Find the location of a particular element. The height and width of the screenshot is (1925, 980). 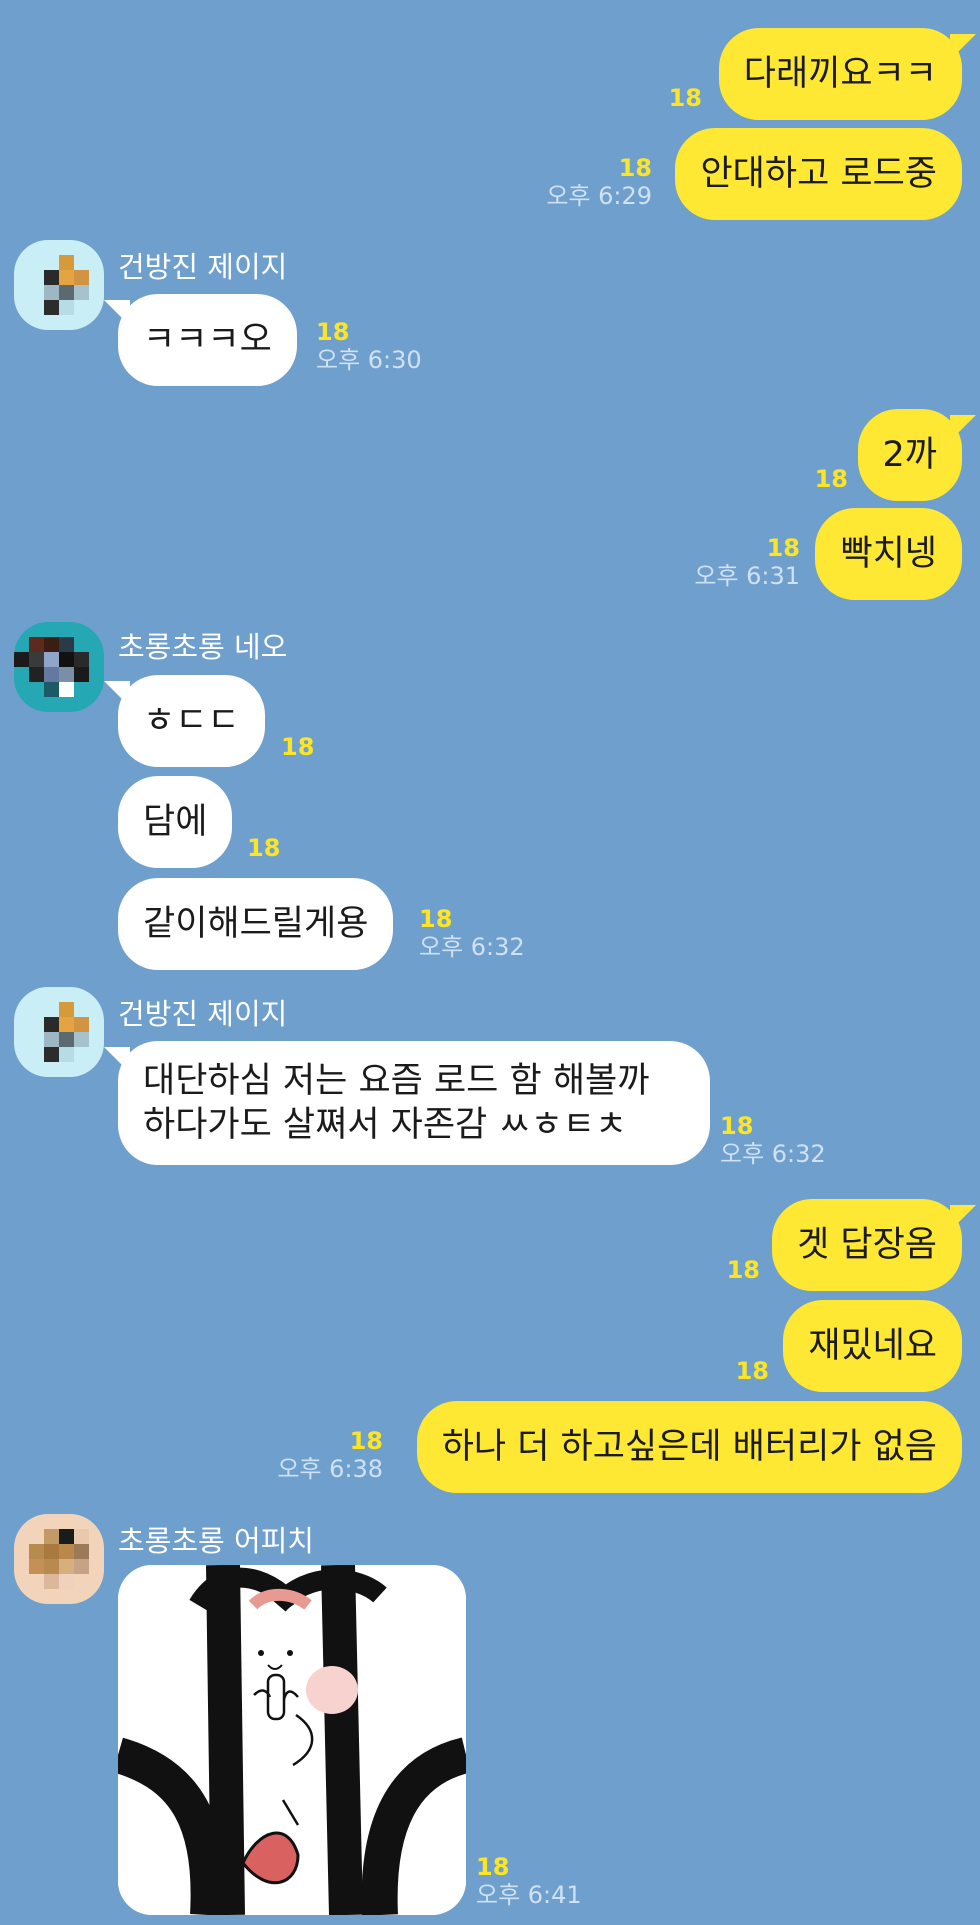

timestamp: 오후 6:30 is located at coordinates (369, 360).